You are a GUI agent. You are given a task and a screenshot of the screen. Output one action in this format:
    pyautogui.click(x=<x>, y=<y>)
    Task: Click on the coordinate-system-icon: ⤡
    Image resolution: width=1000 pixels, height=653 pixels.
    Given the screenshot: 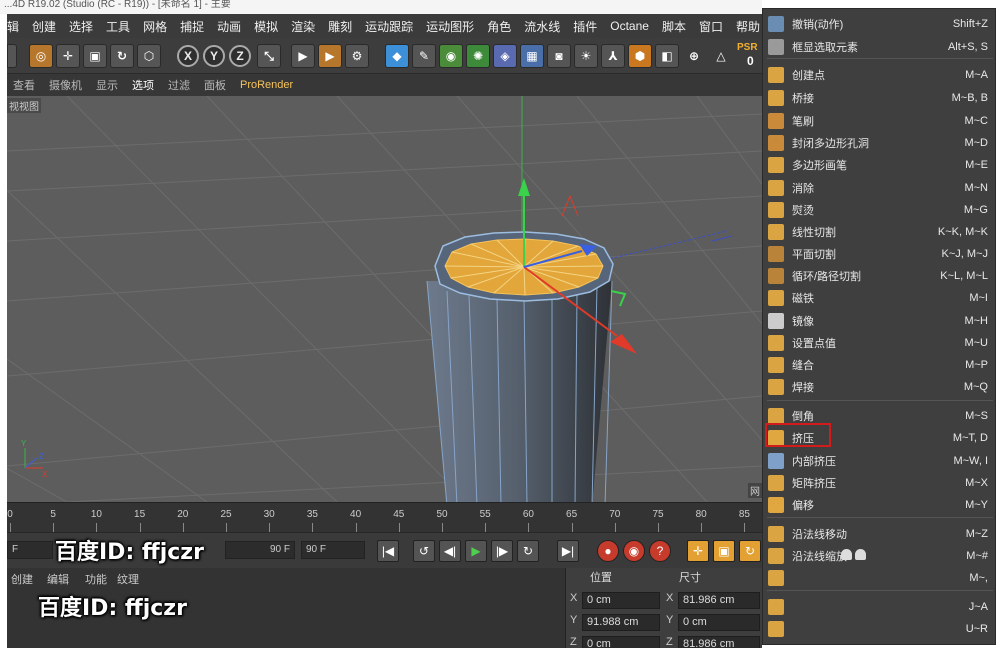 What is the action you would take?
    pyautogui.click(x=269, y=56)
    